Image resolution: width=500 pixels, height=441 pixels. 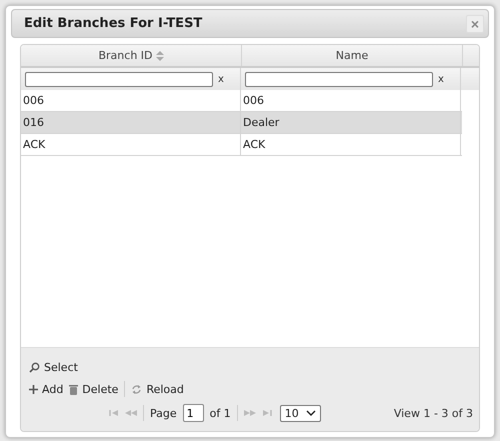 I want to click on chevron-icon, so click(x=311, y=413).